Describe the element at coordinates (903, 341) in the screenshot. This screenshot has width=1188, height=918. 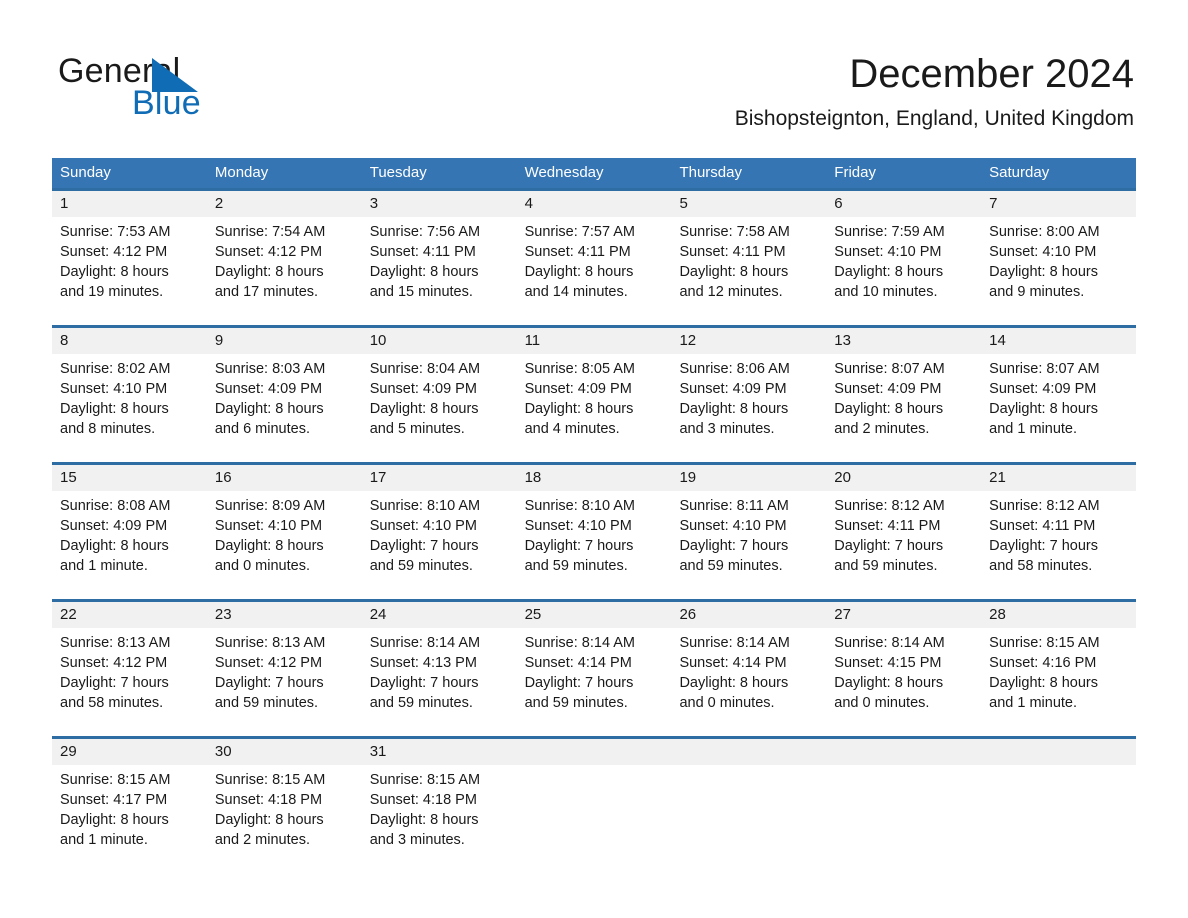
I see `day-number: 13` at that location.